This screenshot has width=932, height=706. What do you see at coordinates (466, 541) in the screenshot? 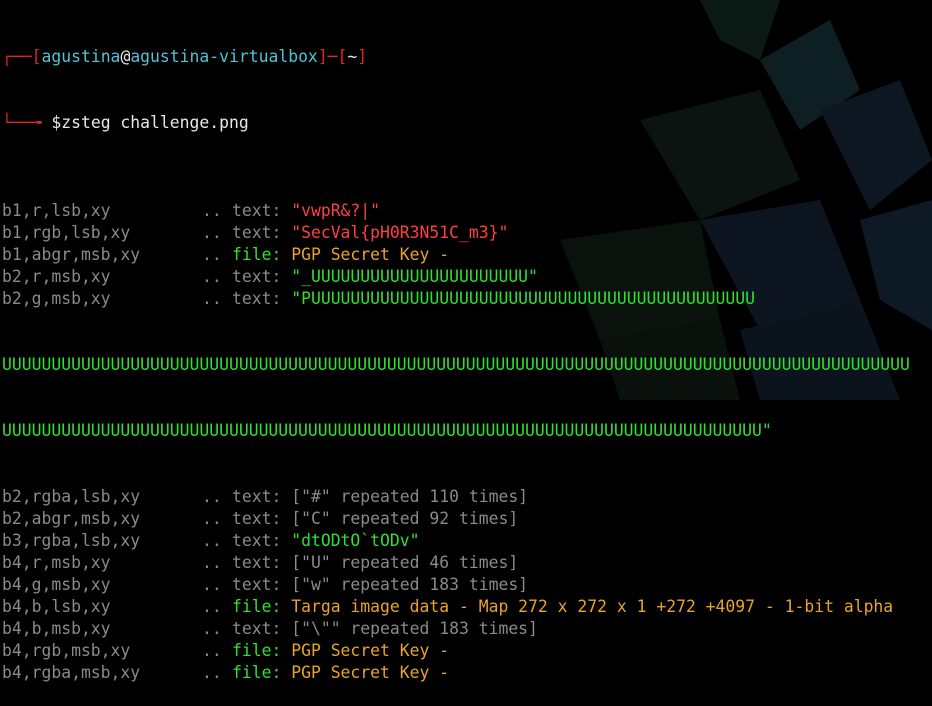
I see `zsteg-result-row: b3,rgba,lsb,xy.. text: "dtODtO`tODv"` at bounding box center [466, 541].